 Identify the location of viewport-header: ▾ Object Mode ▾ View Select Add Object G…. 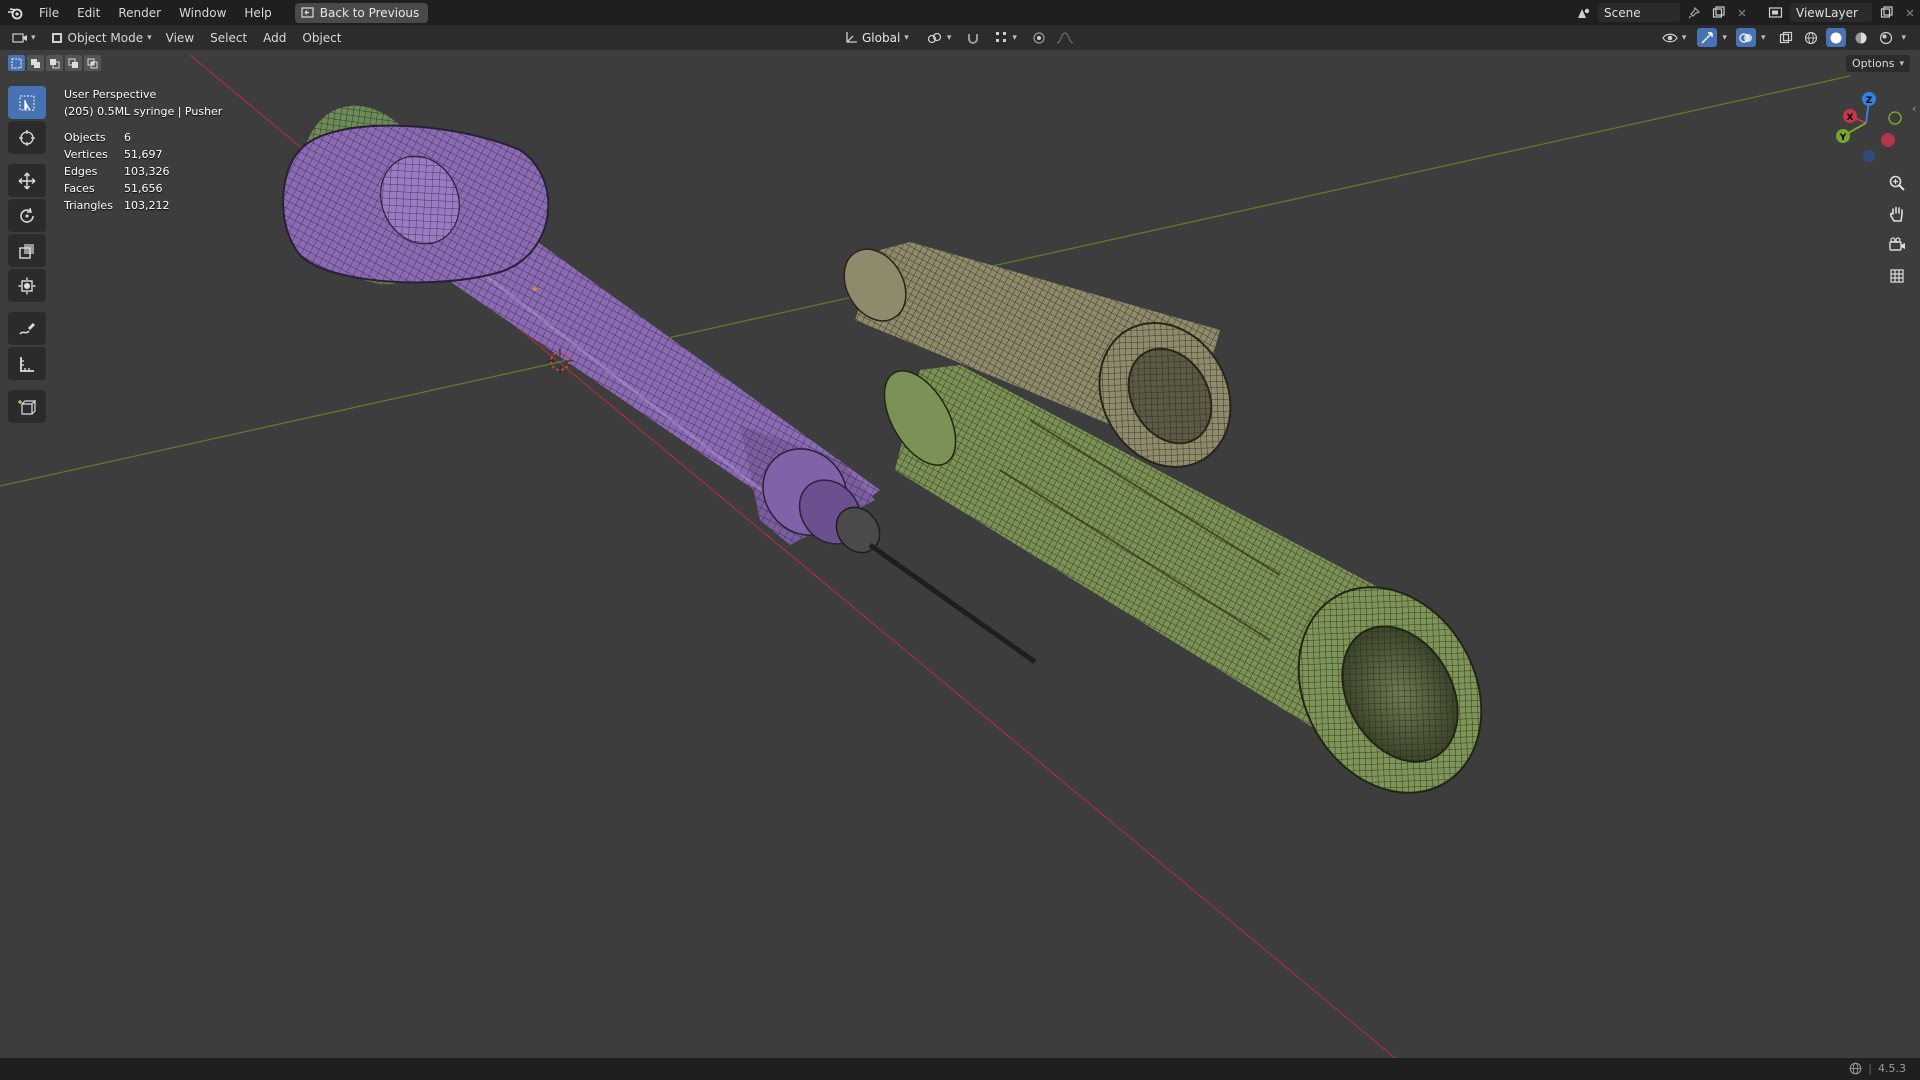
(960, 37).